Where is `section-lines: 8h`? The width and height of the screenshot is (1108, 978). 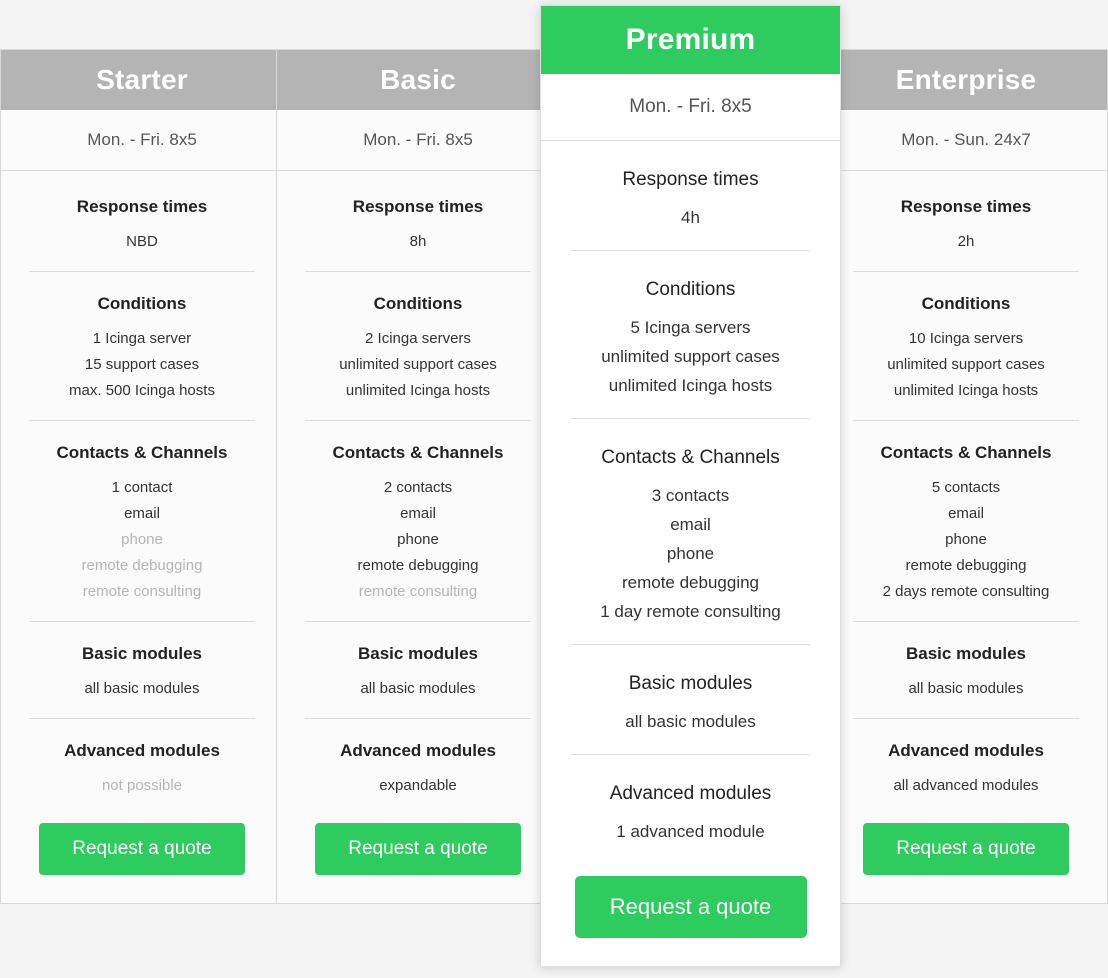 section-lines: 8h is located at coordinates (418, 242).